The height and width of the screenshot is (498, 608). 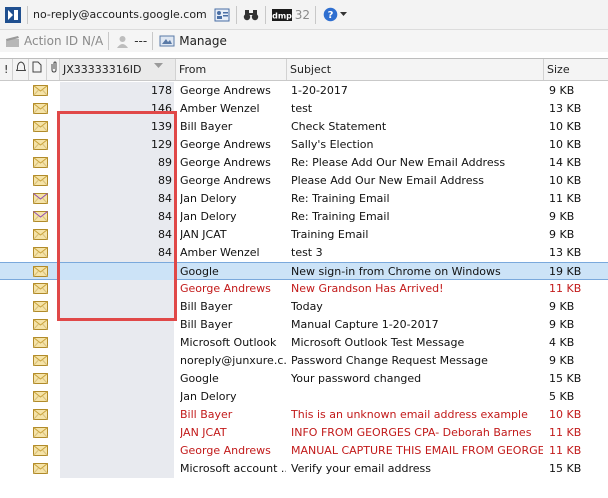 What do you see at coordinates (117, 145) in the screenshot?
I see `message-id-cell: 129` at bounding box center [117, 145].